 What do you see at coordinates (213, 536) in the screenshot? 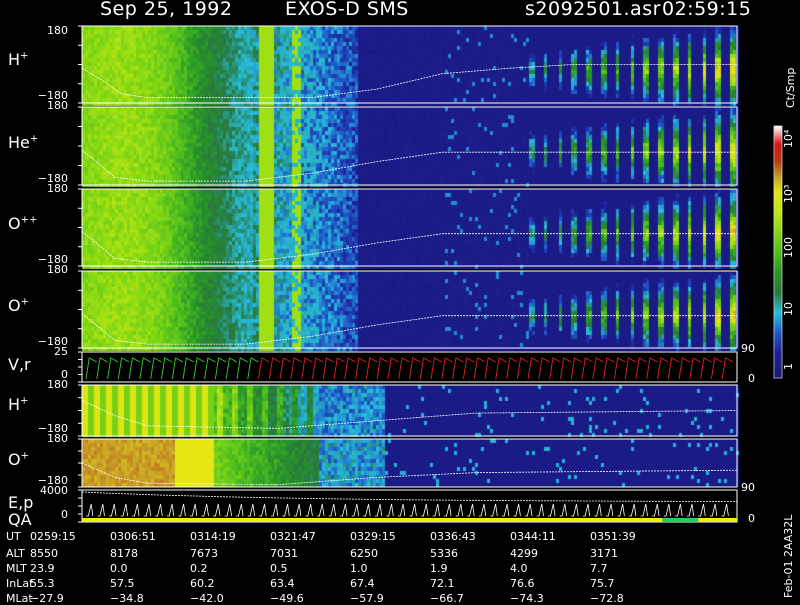
I see `ephemeris-cell: 0314:19` at bounding box center [213, 536].